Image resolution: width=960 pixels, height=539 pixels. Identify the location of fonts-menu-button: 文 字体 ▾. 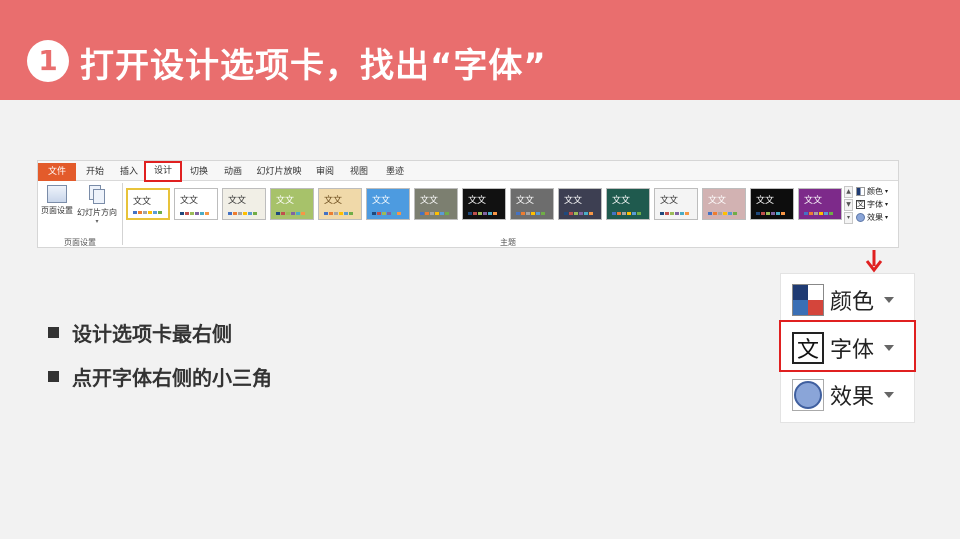
(872, 204).